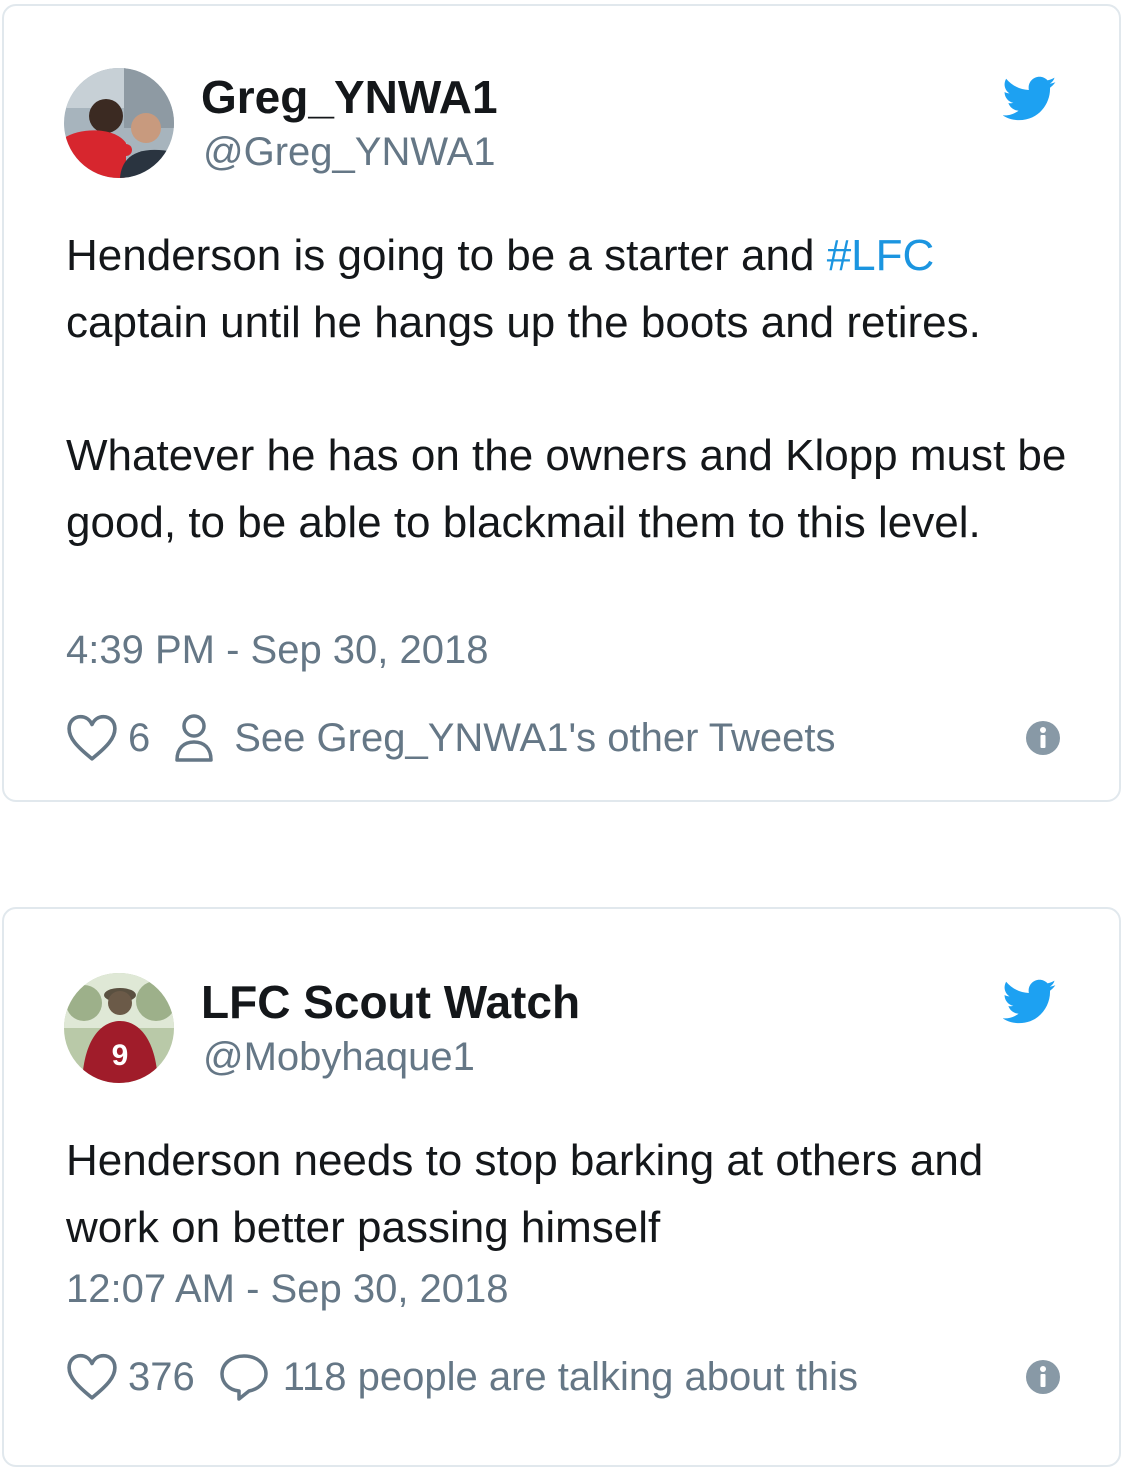 This screenshot has width=1125, height=1467. What do you see at coordinates (881, 255) in the screenshot?
I see `hashtag-link: #LFC` at bounding box center [881, 255].